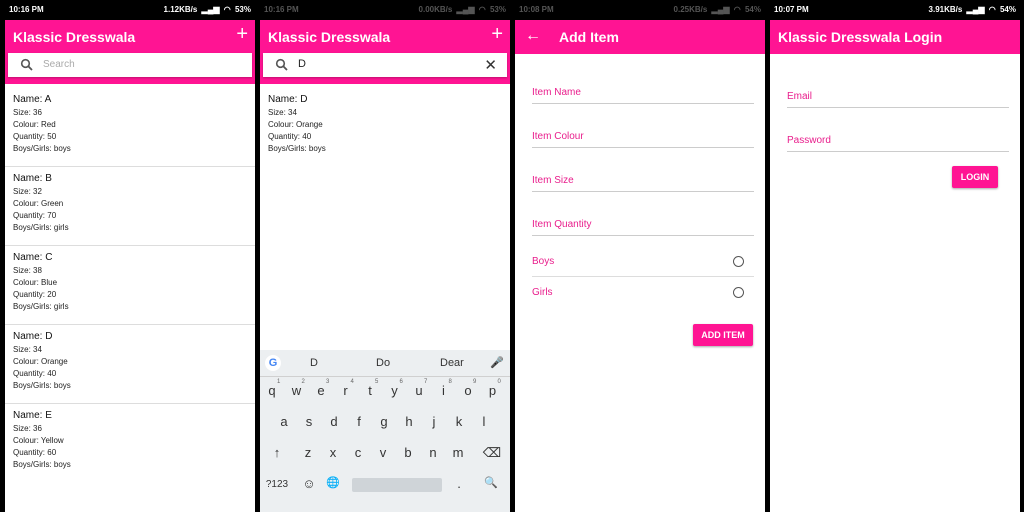 Image resolution: width=1024 pixels, height=512 pixels. I want to click on status-time: 10:16 PM, so click(281, 9).